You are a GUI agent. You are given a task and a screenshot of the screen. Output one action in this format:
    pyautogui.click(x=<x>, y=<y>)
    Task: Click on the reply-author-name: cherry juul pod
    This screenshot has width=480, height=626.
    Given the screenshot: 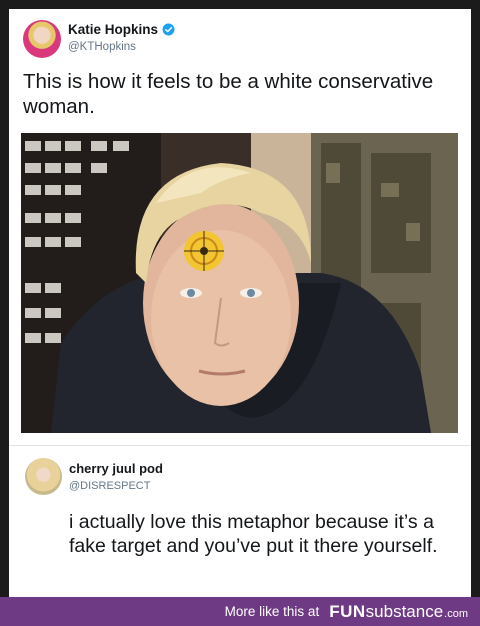 What is the action you would take?
    pyautogui.click(x=116, y=468)
    